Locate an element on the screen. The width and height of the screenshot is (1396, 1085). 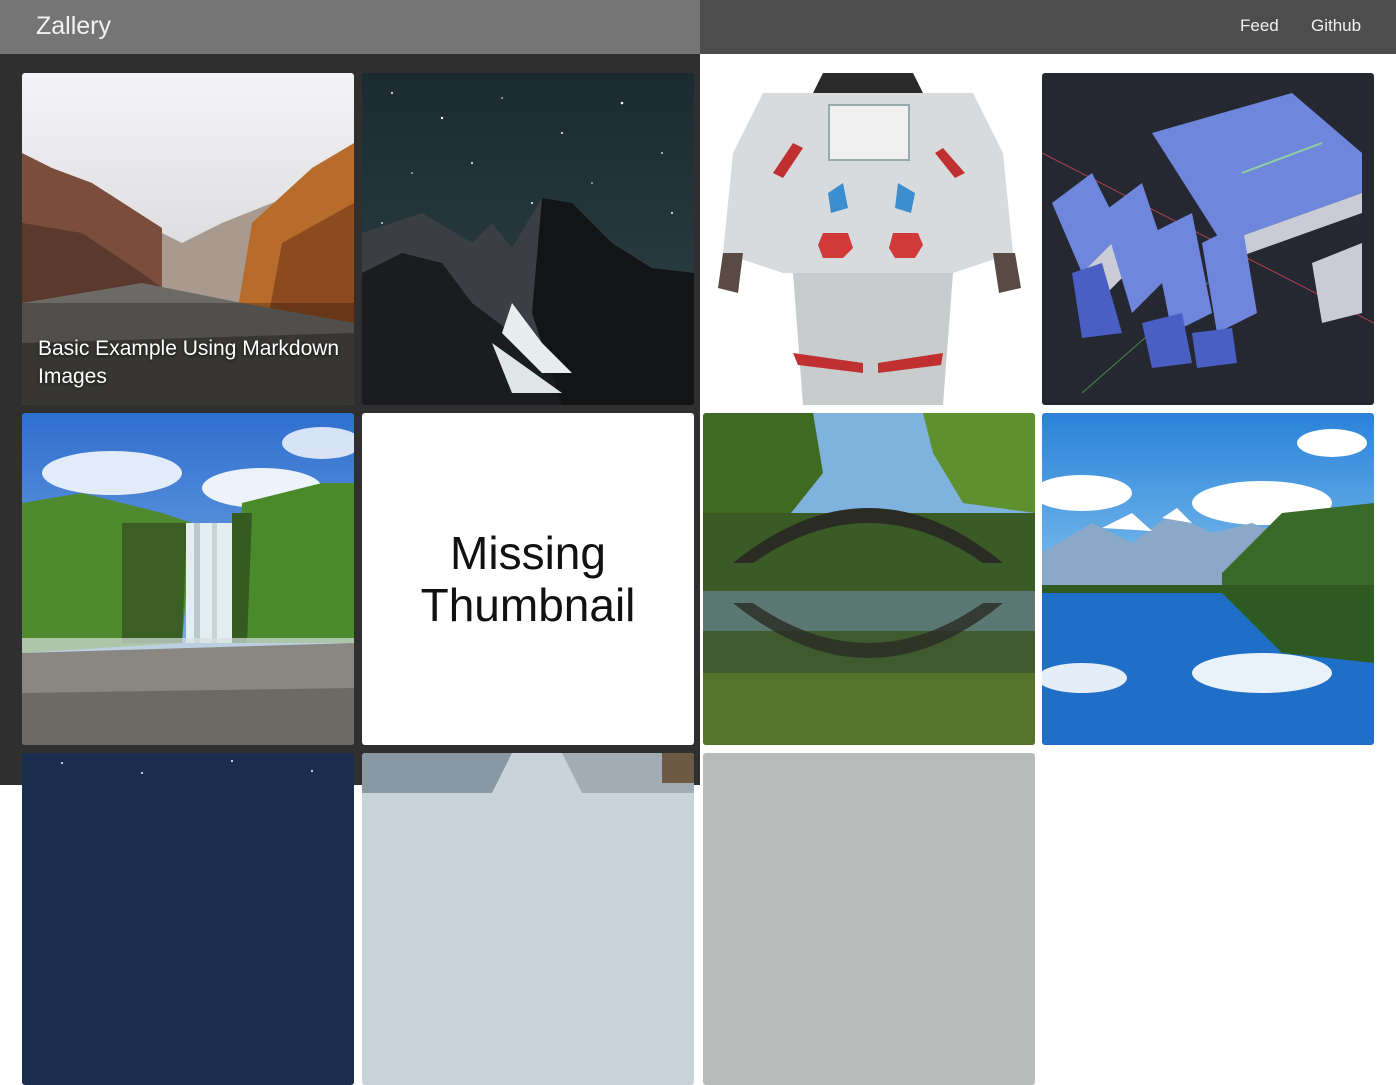
gallery-item-stone-bridge is located at coordinates (869, 579).